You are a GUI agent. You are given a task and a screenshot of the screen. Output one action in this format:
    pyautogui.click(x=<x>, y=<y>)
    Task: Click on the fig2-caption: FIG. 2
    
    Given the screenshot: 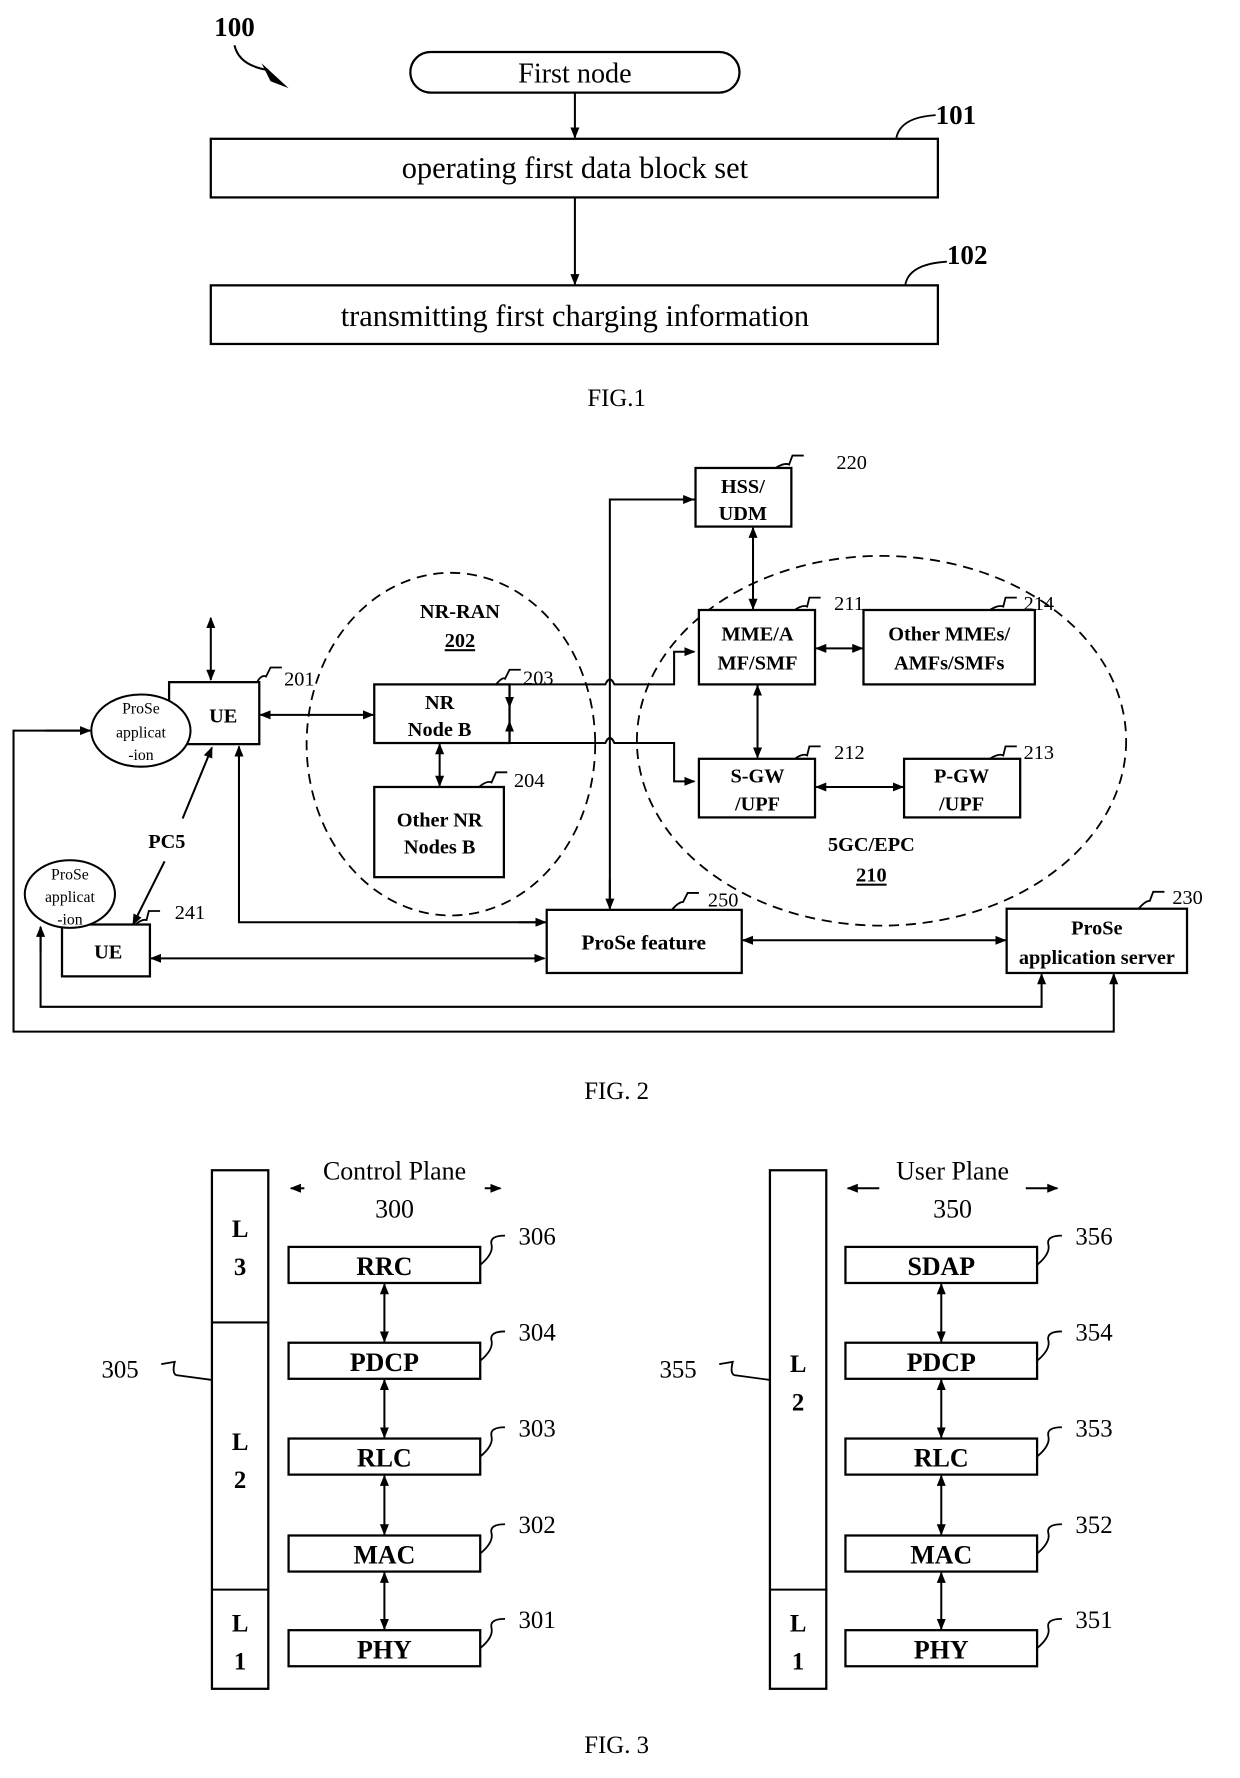 What is the action you would take?
    pyautogui.click(x=616, y=1091)
    